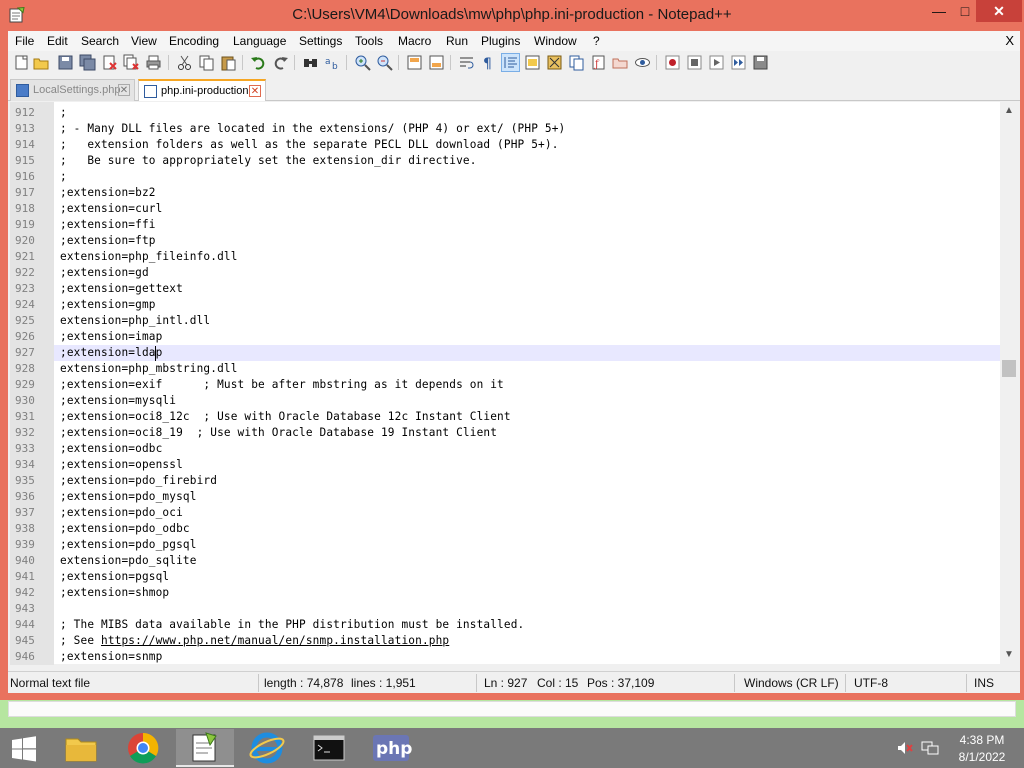 The image size is (1024, 768). I want to click on tab-localsettings: LocalSettings.php ✕, so click(72, 90).